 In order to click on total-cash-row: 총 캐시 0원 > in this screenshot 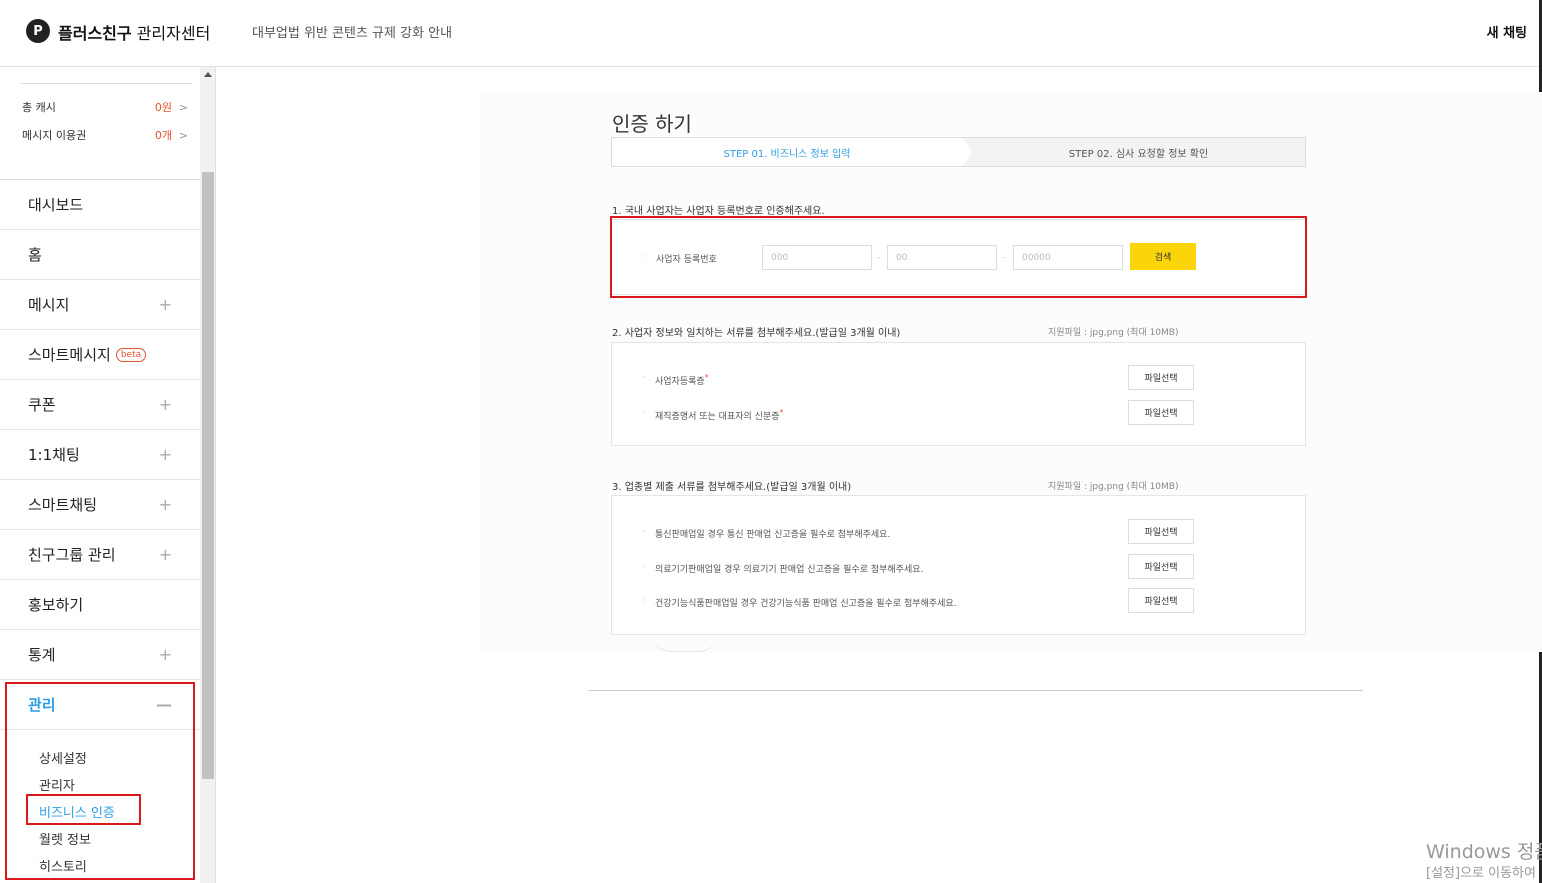, I will do `click(107, 107)`.